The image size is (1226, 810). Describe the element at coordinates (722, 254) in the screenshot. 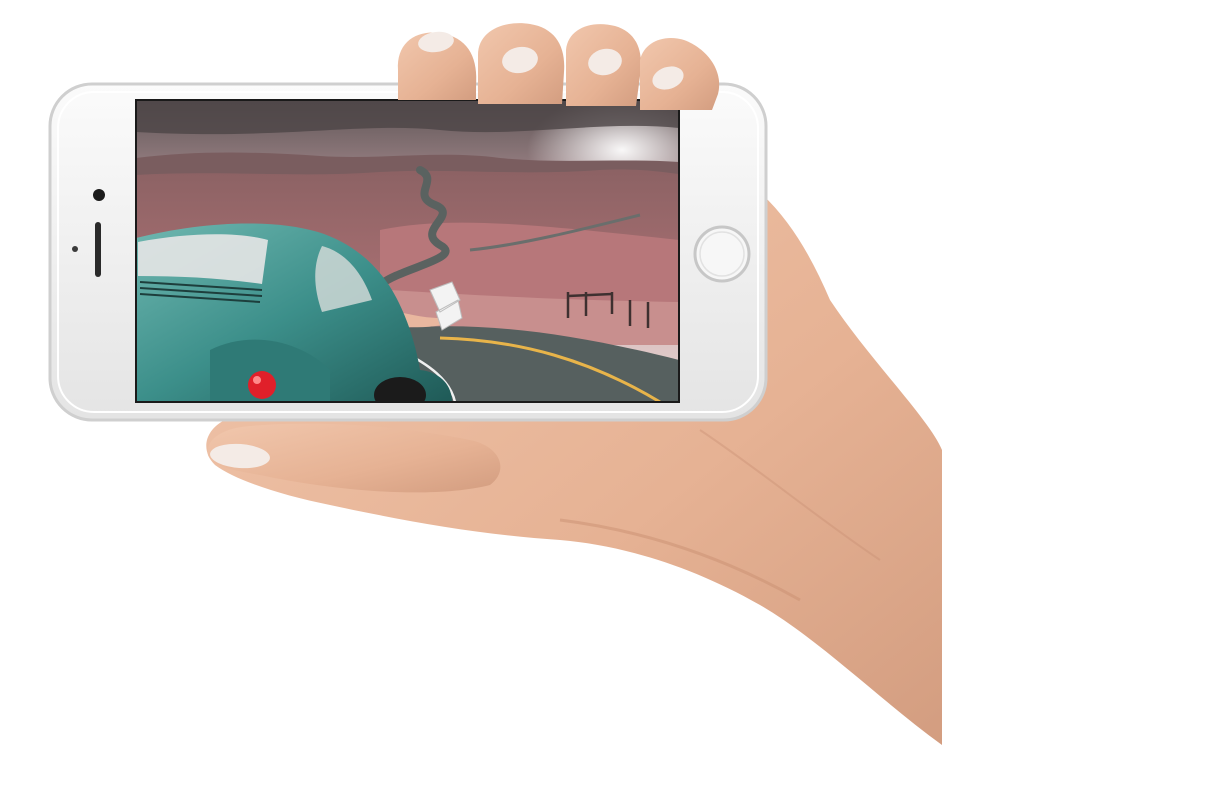

I see `home-button` at that location.